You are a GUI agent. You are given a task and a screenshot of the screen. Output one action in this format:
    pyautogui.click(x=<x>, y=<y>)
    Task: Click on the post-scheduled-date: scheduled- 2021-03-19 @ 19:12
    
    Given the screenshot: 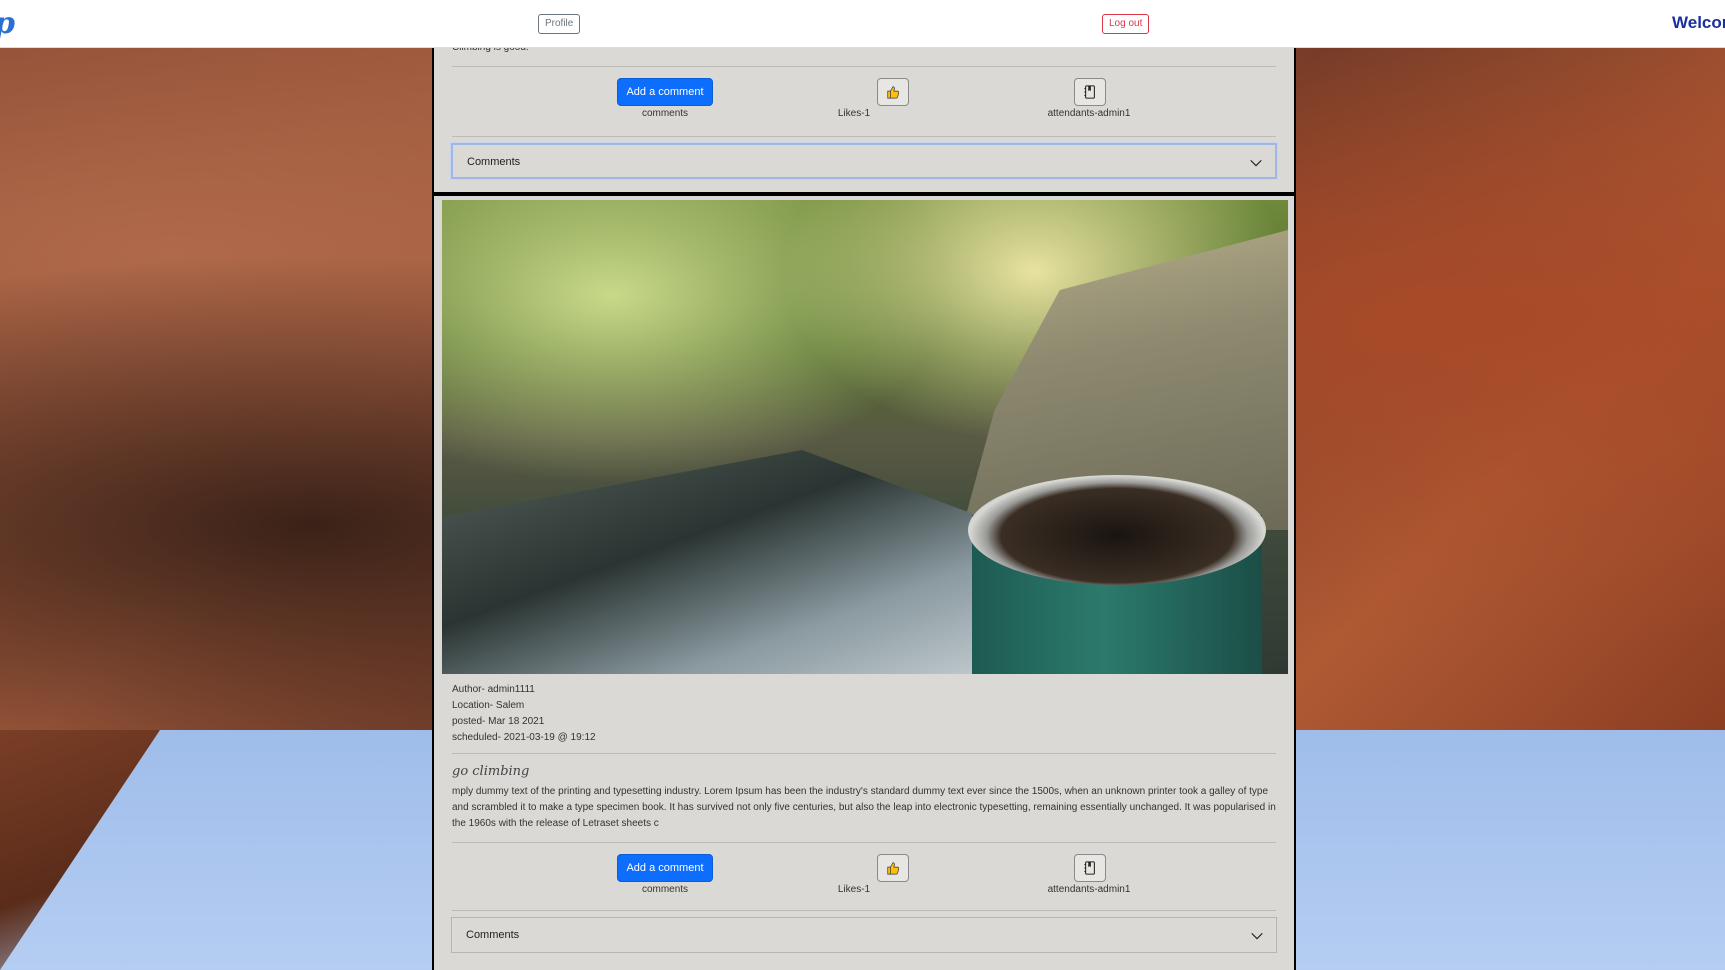 What is the action you would take?
    pyautogui.click(x=524, y=737)
    